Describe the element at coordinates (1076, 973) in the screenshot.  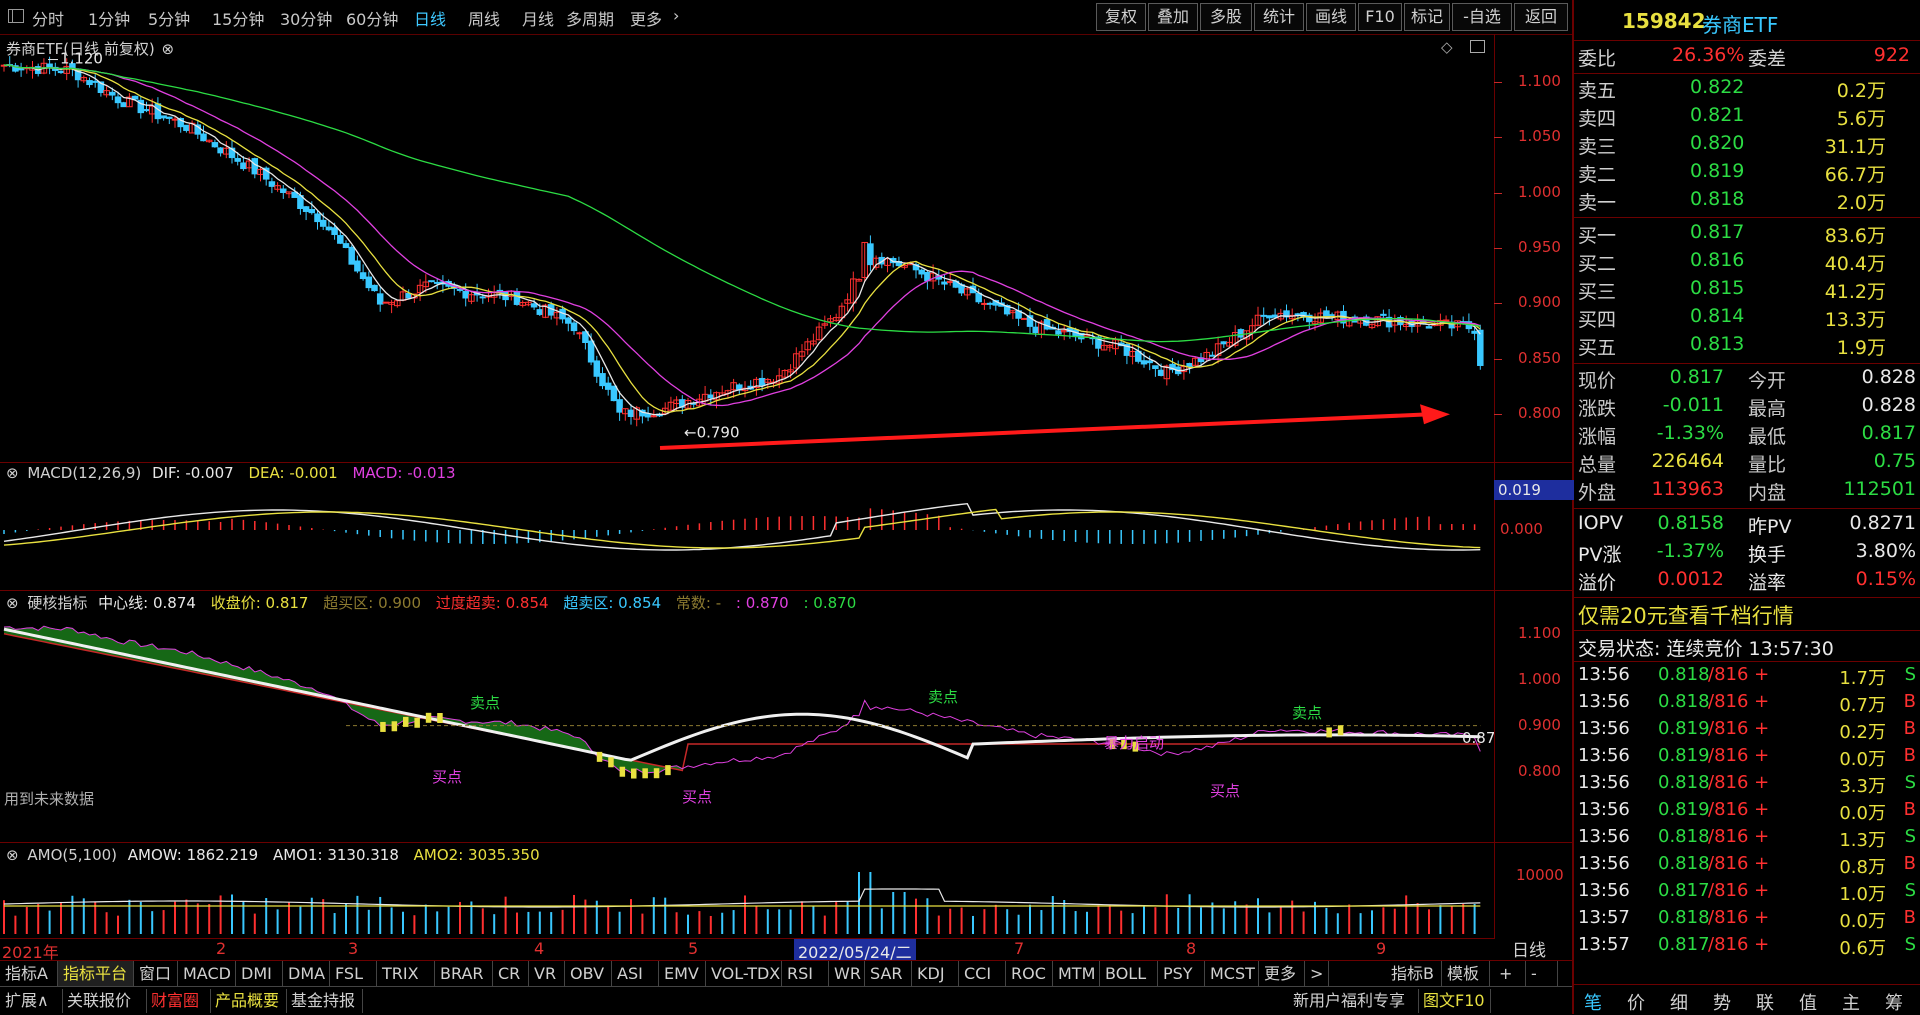
I see `indicator-tab-21: MTM` at that location.